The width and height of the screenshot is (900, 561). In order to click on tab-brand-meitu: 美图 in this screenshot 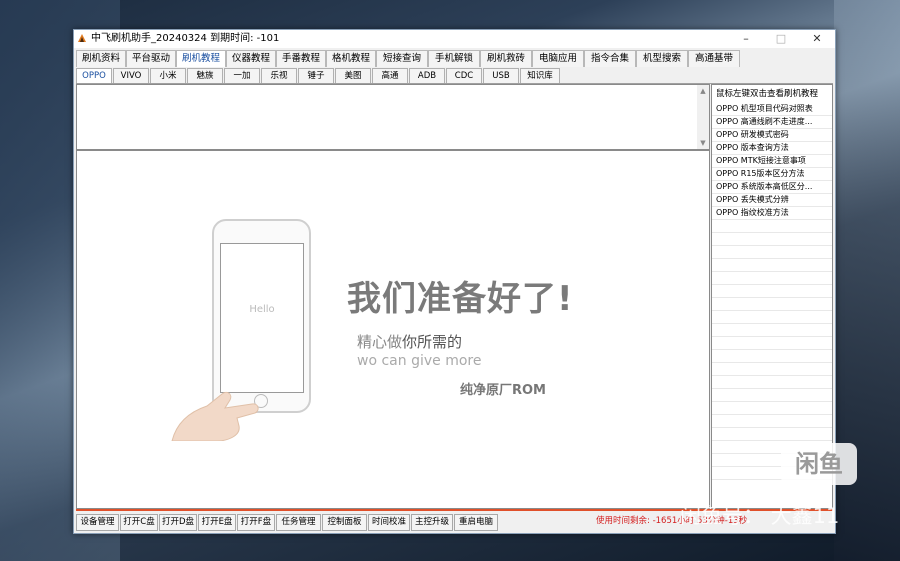, I will do `click(353, 75)`.